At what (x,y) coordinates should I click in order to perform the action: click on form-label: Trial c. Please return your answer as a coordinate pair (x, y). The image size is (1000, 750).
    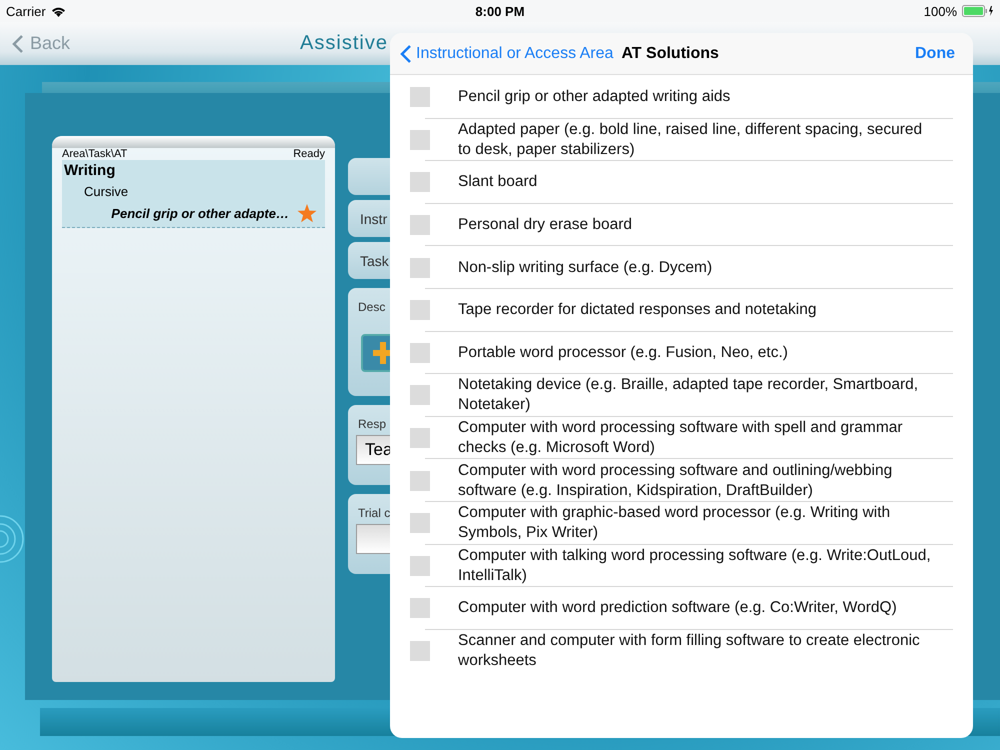
    Looking at the image, I should click on (374, 512).